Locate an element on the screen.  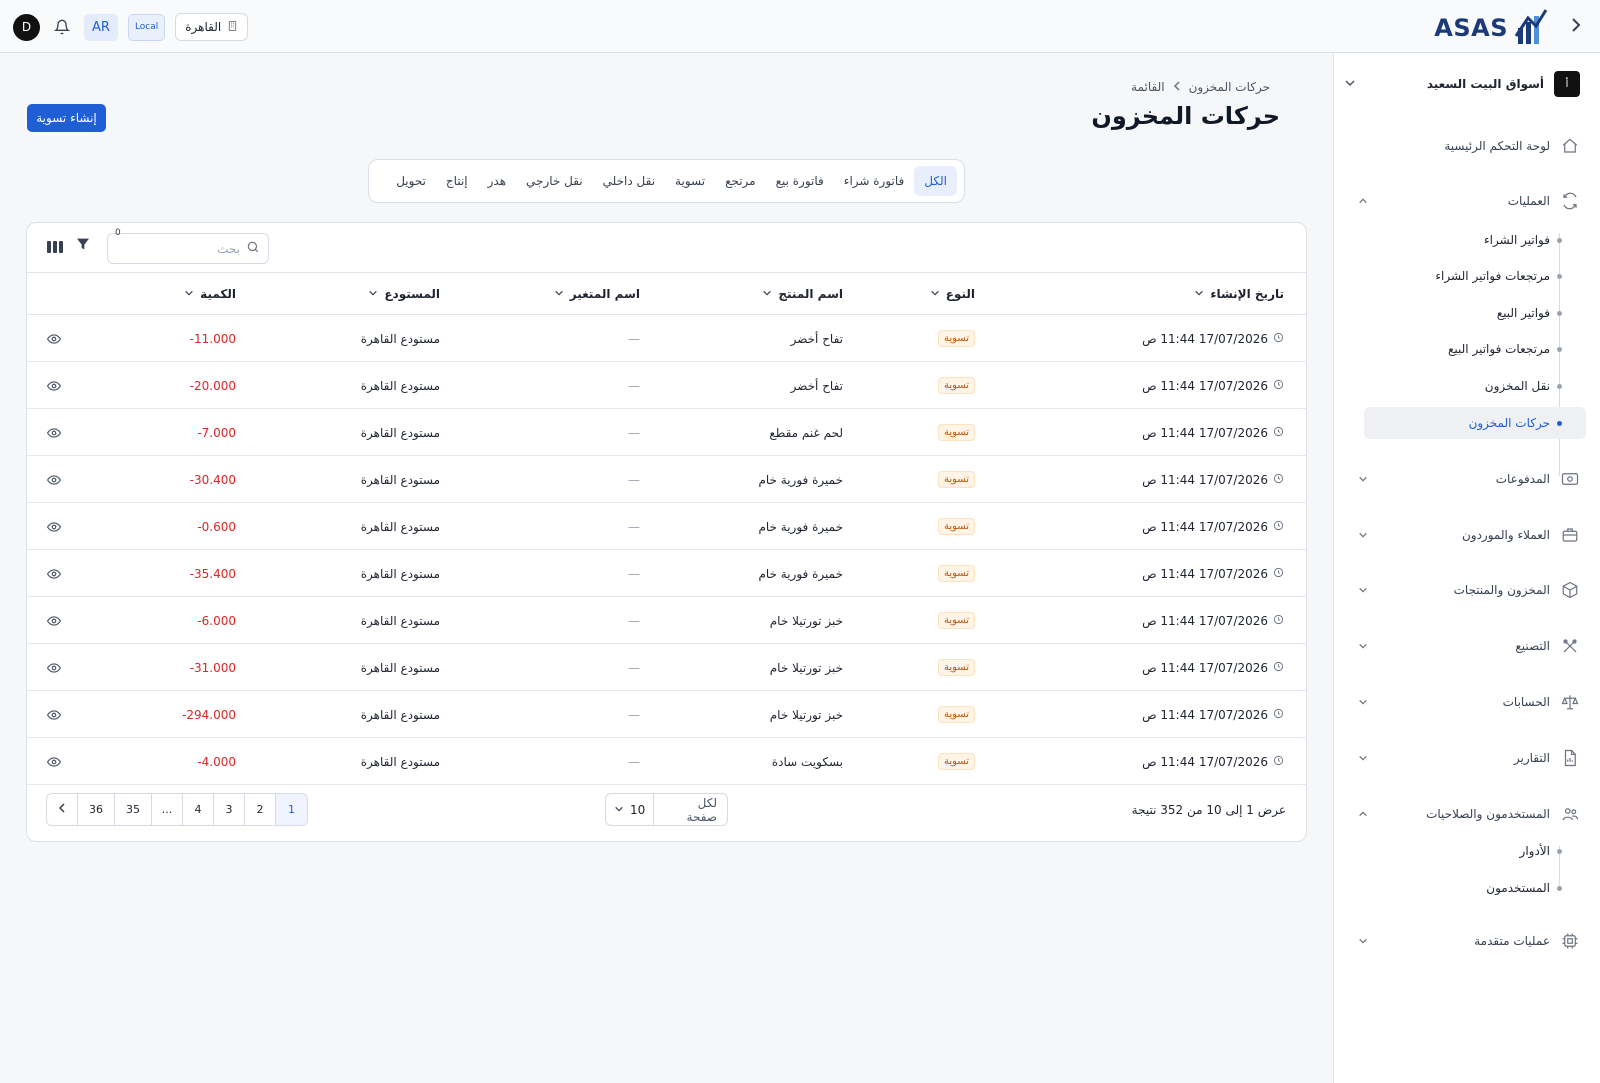
cell-quantity: -7.000 is located at coordinates (216, 432).